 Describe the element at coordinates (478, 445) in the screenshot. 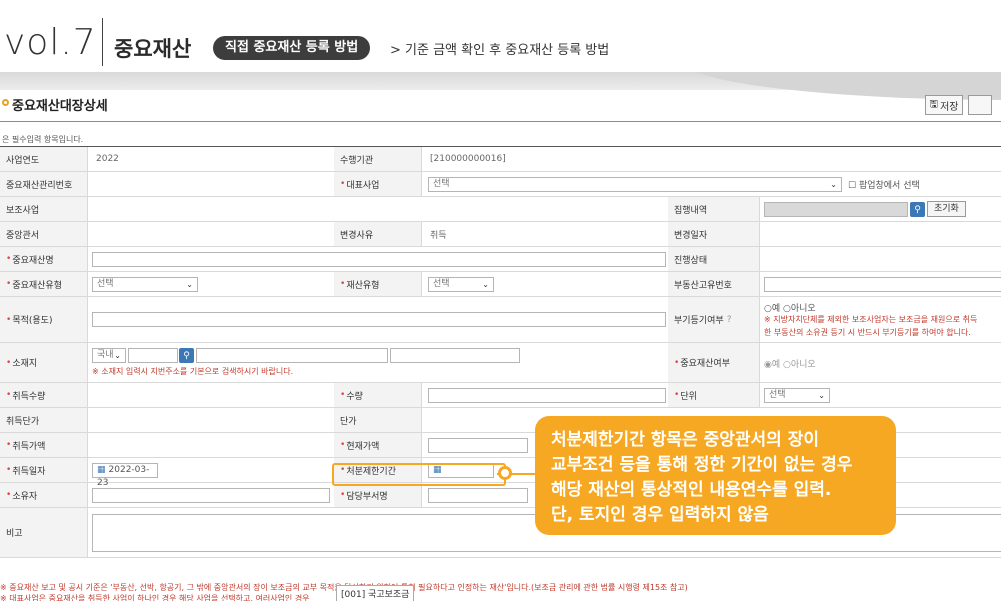

I see `cur-value-input` at that location.